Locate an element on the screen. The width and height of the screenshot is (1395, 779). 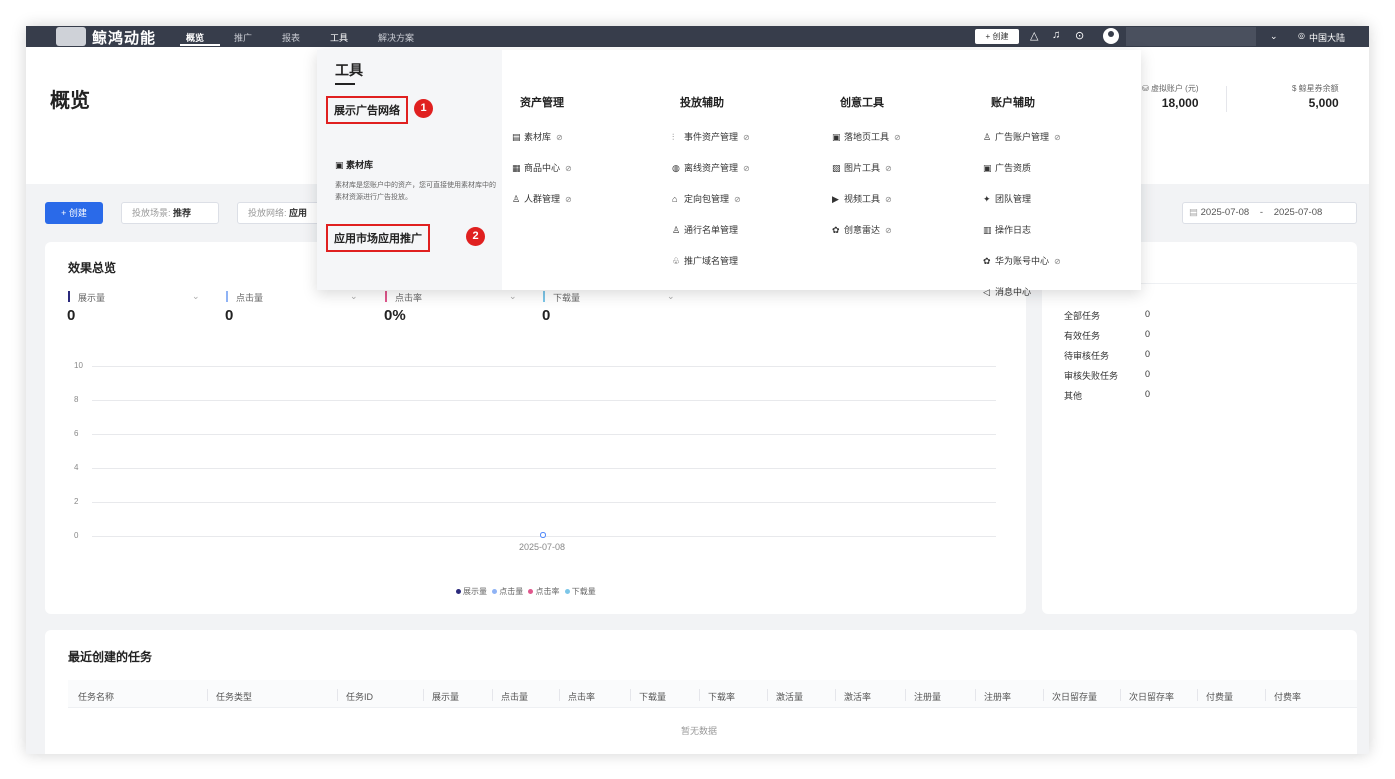
legend-item: 下载量 is located at coordinates (580, 591).